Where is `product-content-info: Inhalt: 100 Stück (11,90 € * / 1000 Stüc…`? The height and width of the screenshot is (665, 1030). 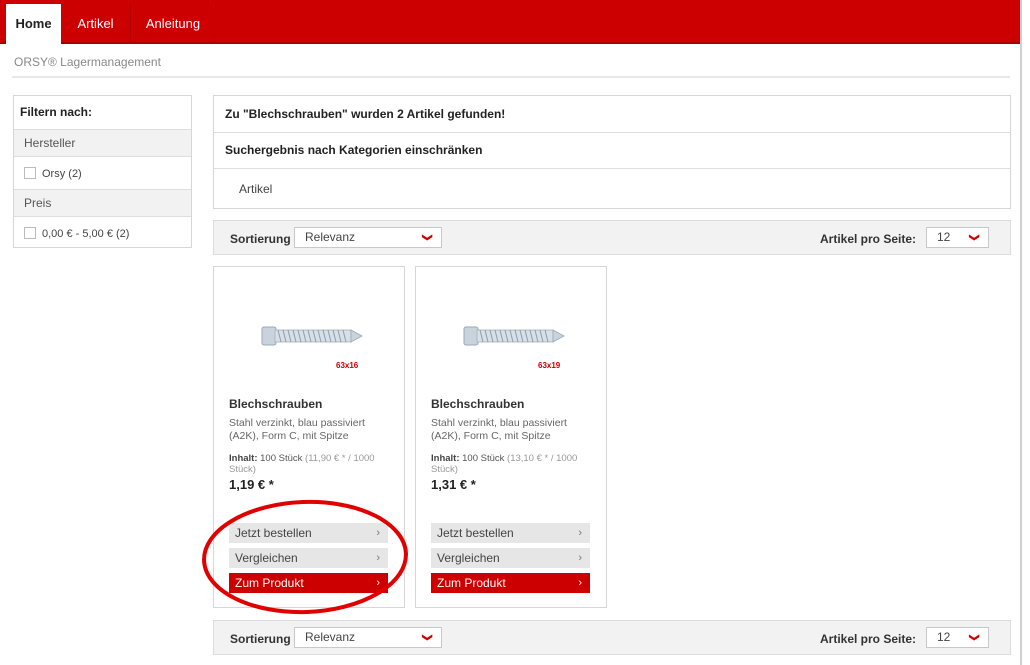 product-content-info: Inhalt: 100 Stück (11,90 € * / 1000 Stüc… is located at coordinates (311, 464).